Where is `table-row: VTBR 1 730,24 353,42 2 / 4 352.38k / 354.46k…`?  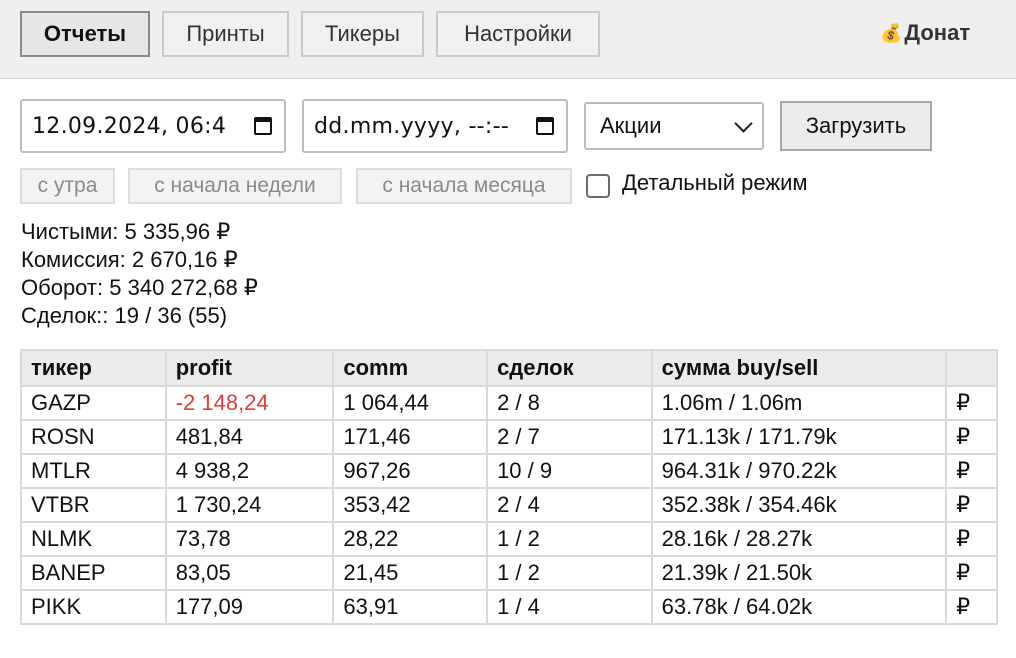 table-row: VTBR 1 730,24 353,42 2 / 4 352.38k / 354.46k… is located at coordinates (509, 505).